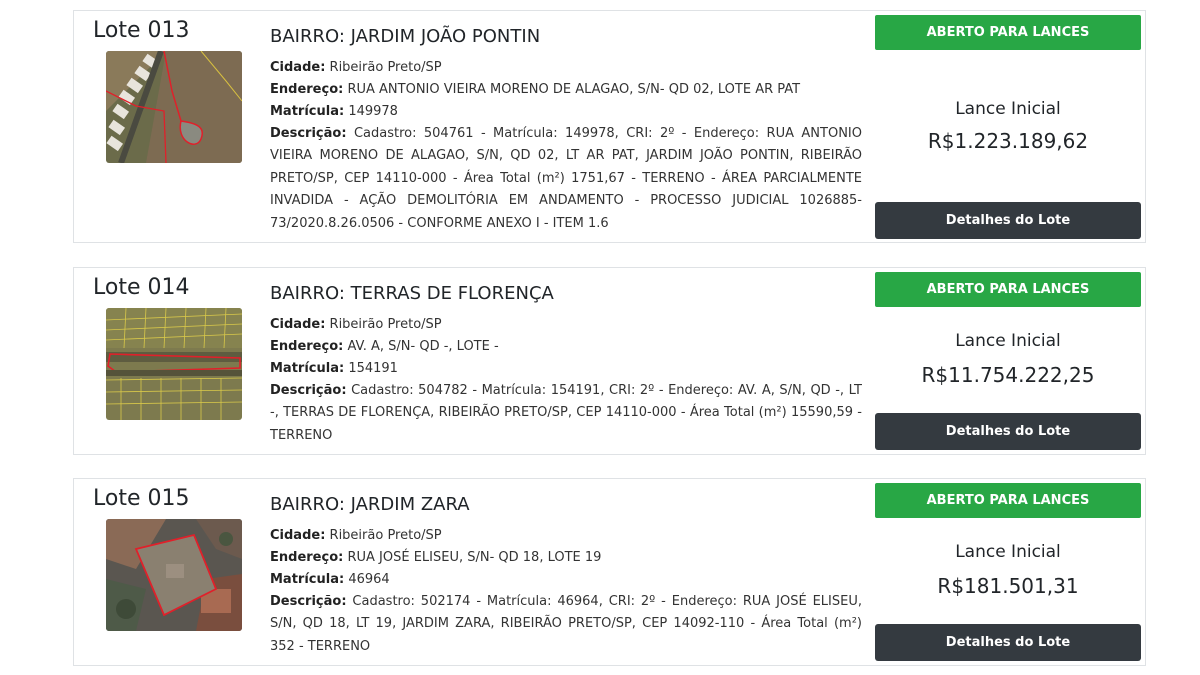 The image size is (1200, 675). Describe the element at coordinates (1008, 141) in the screenshot. I see `initial-bid-value: R$1.223.189,62` at that location.